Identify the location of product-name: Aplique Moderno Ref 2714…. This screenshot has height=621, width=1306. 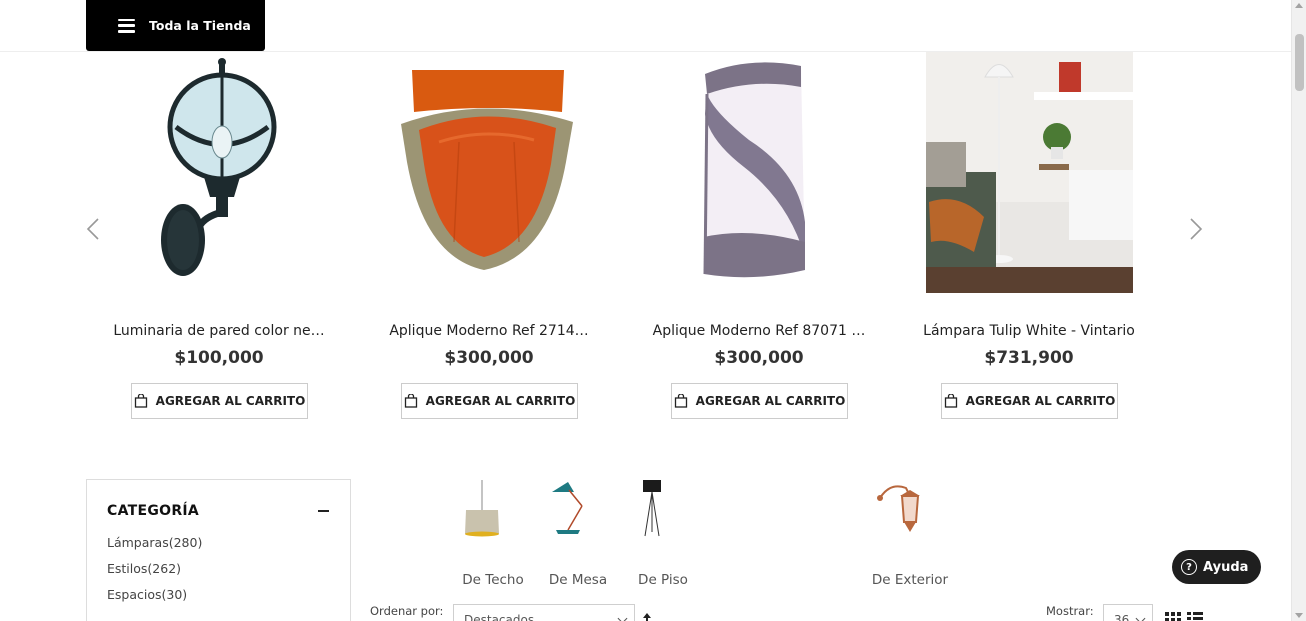
(489, 331).